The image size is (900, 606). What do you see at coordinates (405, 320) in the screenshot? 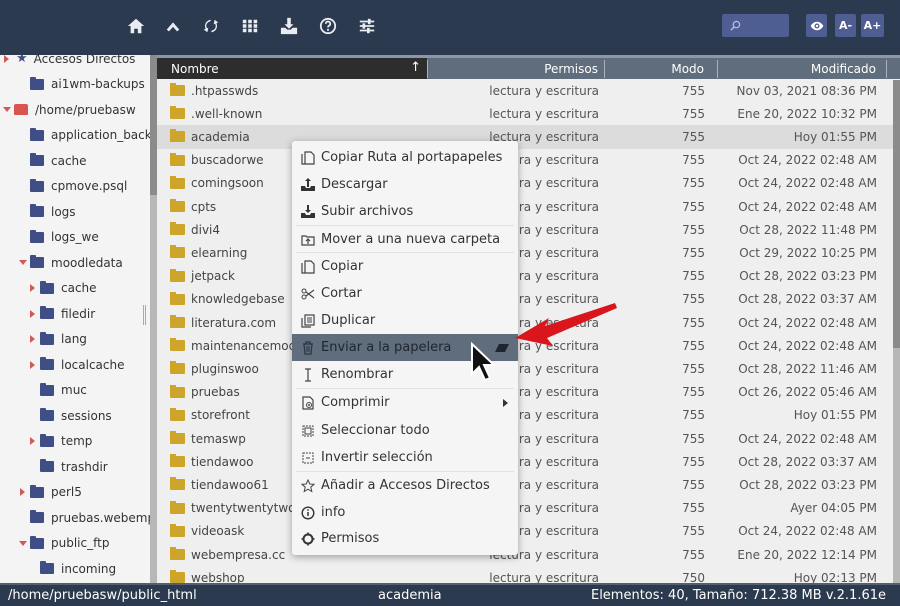
I see `context-menu-item: Duplicar` at bounding box center [405, 320].